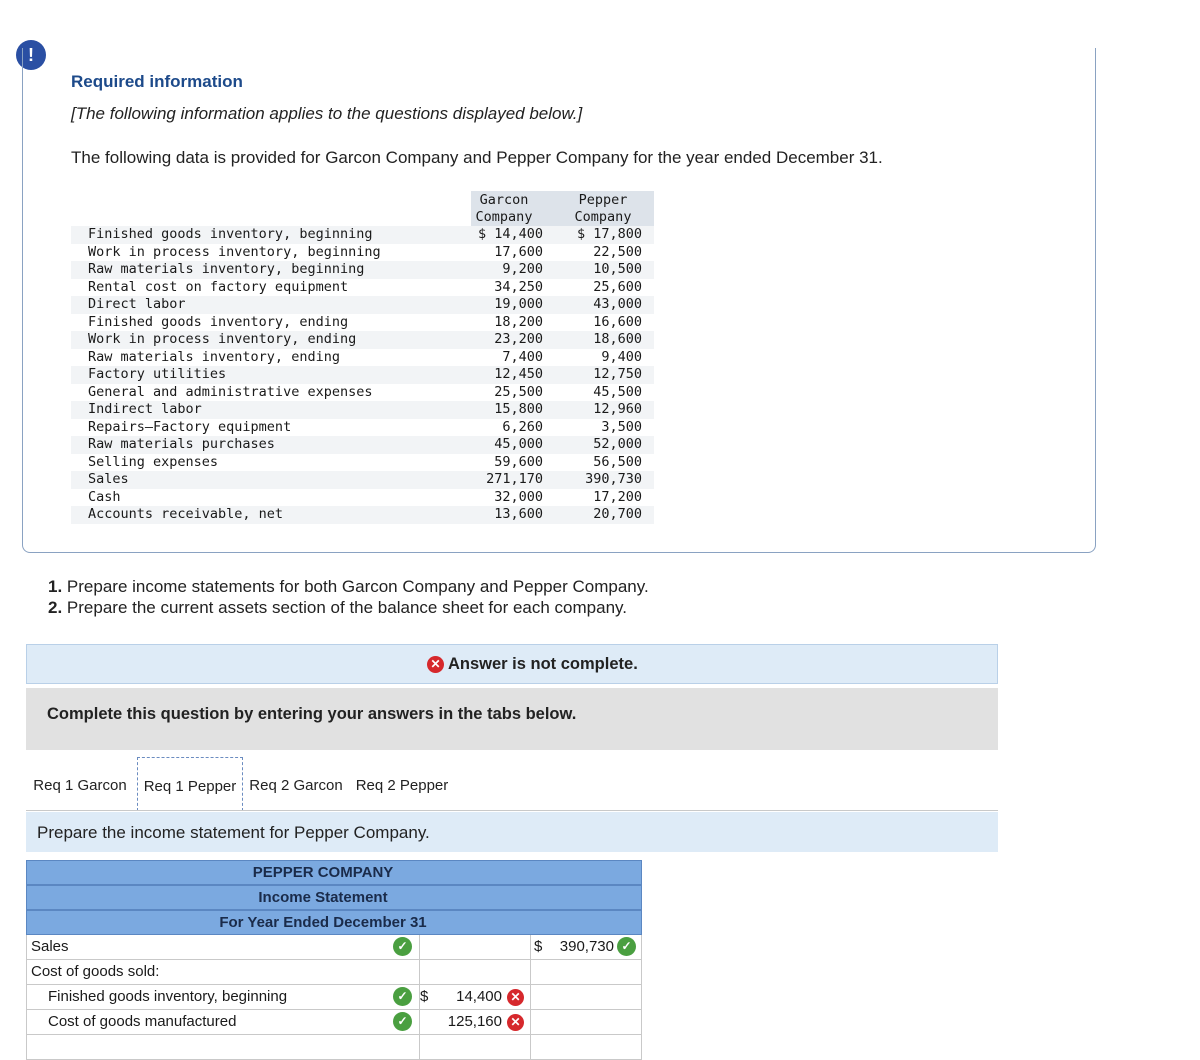 Image resolution: width=1200 pixels, height=1060 pixels. Describe the element at coordinates (617, 391) in the screenshot. I see `pepper-value: 45,500` at that location.